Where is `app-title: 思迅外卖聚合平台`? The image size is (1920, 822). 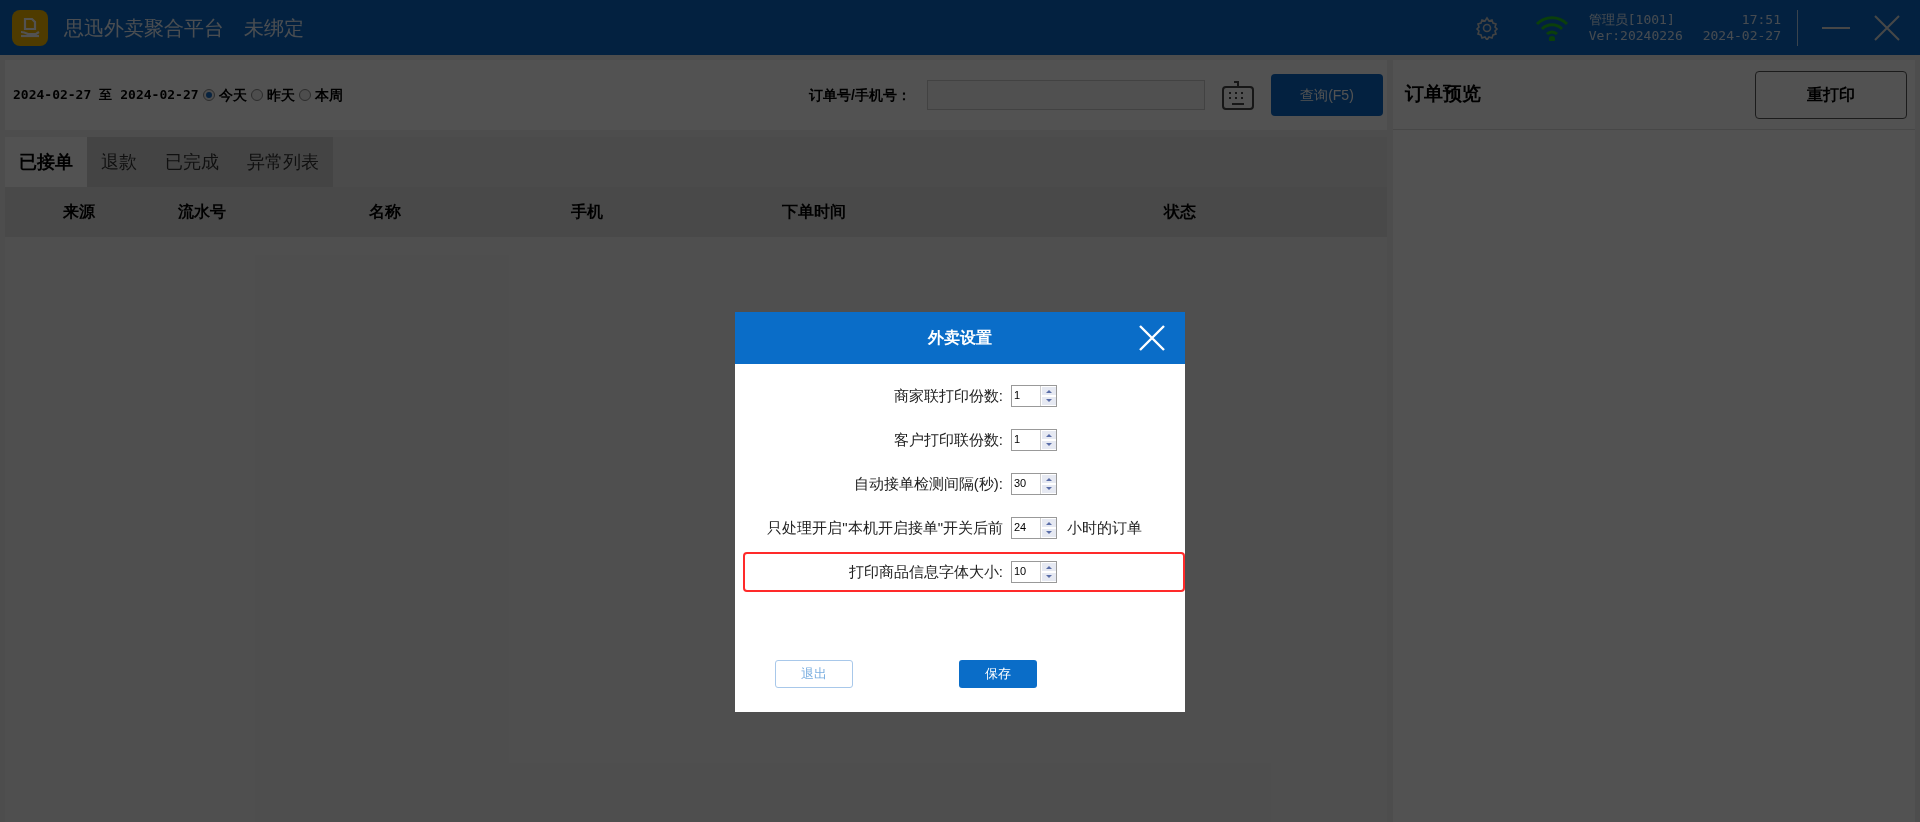
app-title: 思迅外卖聚合平台 is located at coordinates (144, 28).